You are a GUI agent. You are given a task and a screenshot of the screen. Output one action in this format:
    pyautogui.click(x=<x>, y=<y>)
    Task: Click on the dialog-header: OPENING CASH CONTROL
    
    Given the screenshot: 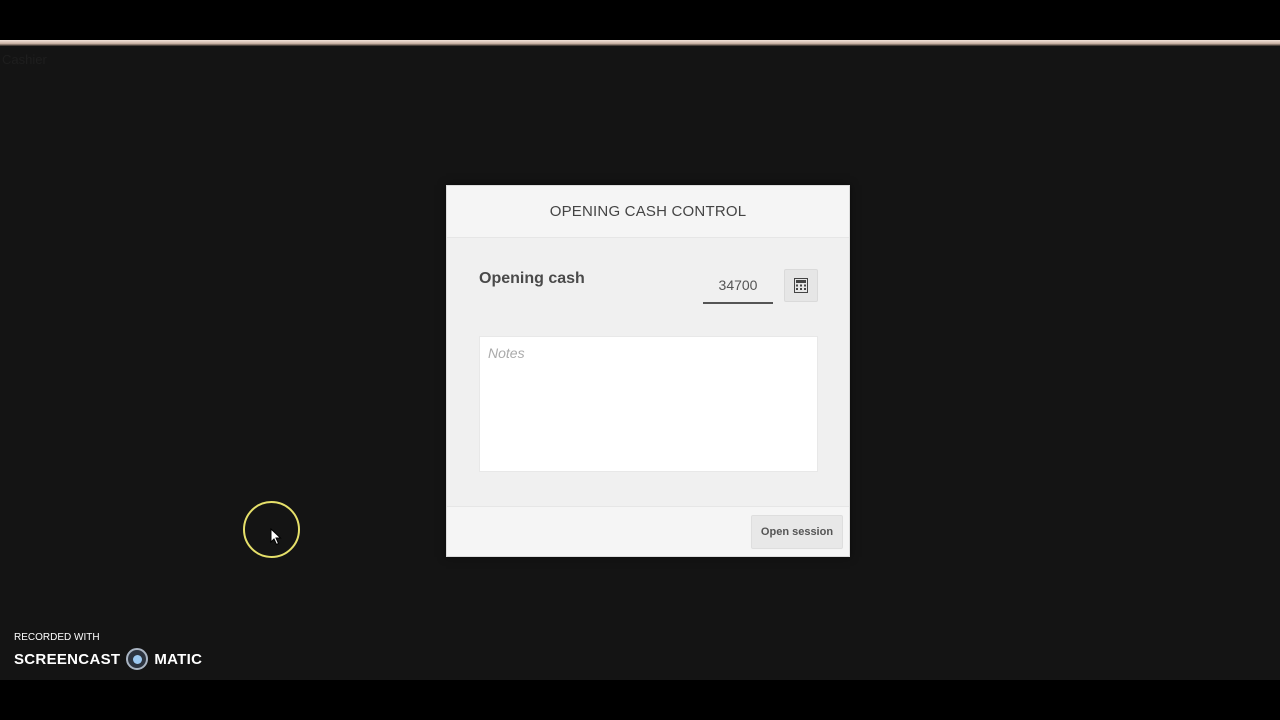 What is the action you would take?
    pyautogui.click(x=648, y=212)
    